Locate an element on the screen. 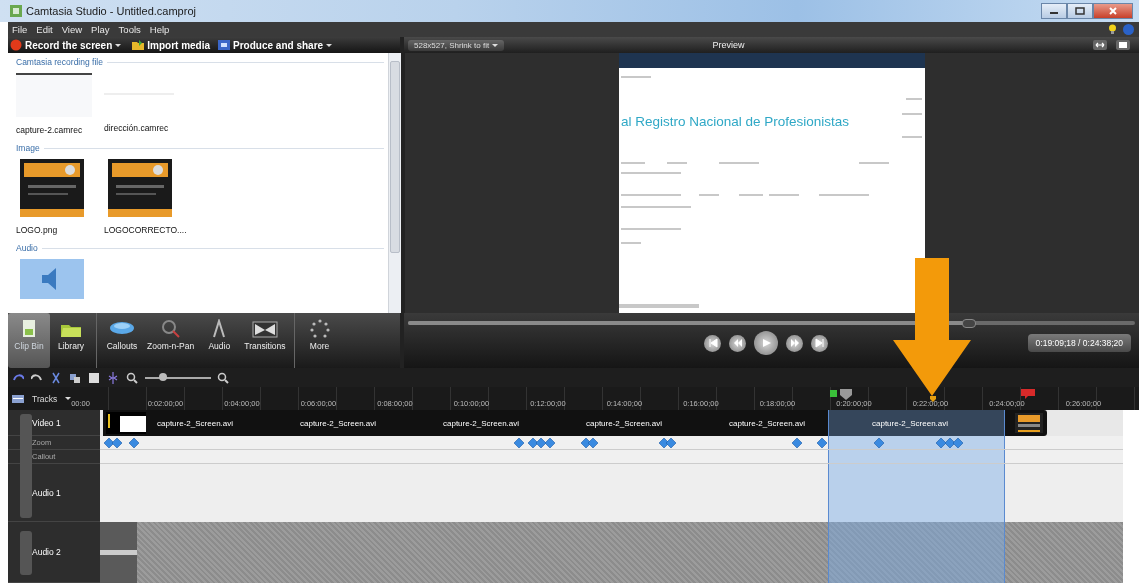  fast-forward-button is located at coordinates (794, 343).